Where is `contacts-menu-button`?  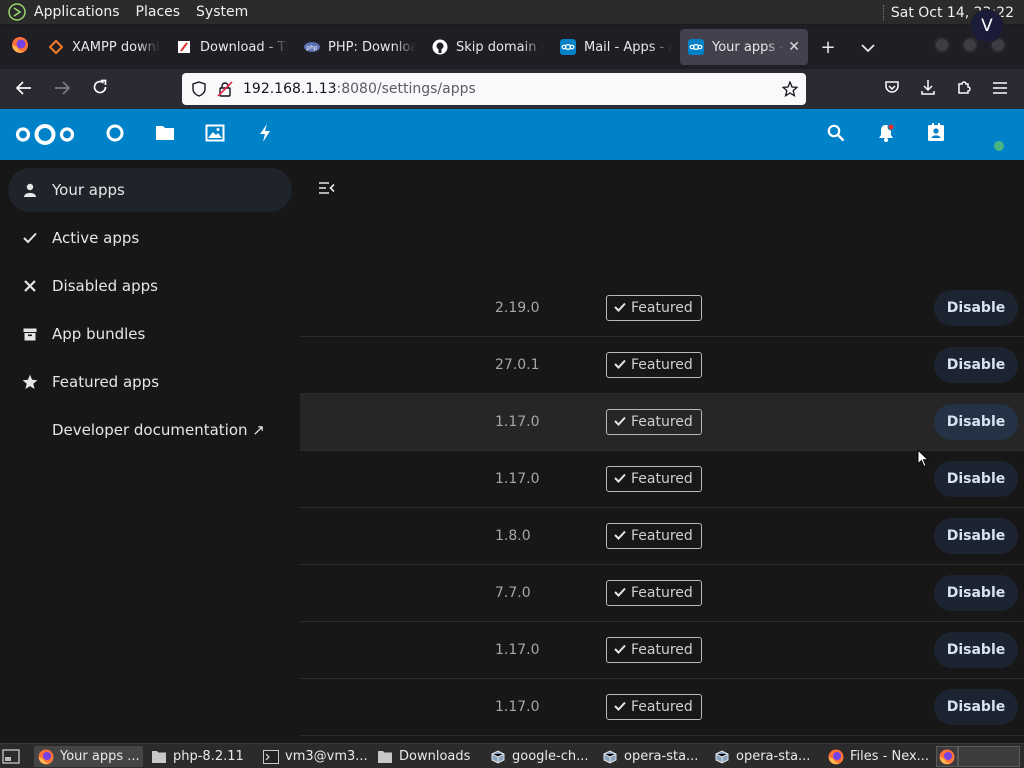 contacts-menu-button is located at coordinates (936, 134).